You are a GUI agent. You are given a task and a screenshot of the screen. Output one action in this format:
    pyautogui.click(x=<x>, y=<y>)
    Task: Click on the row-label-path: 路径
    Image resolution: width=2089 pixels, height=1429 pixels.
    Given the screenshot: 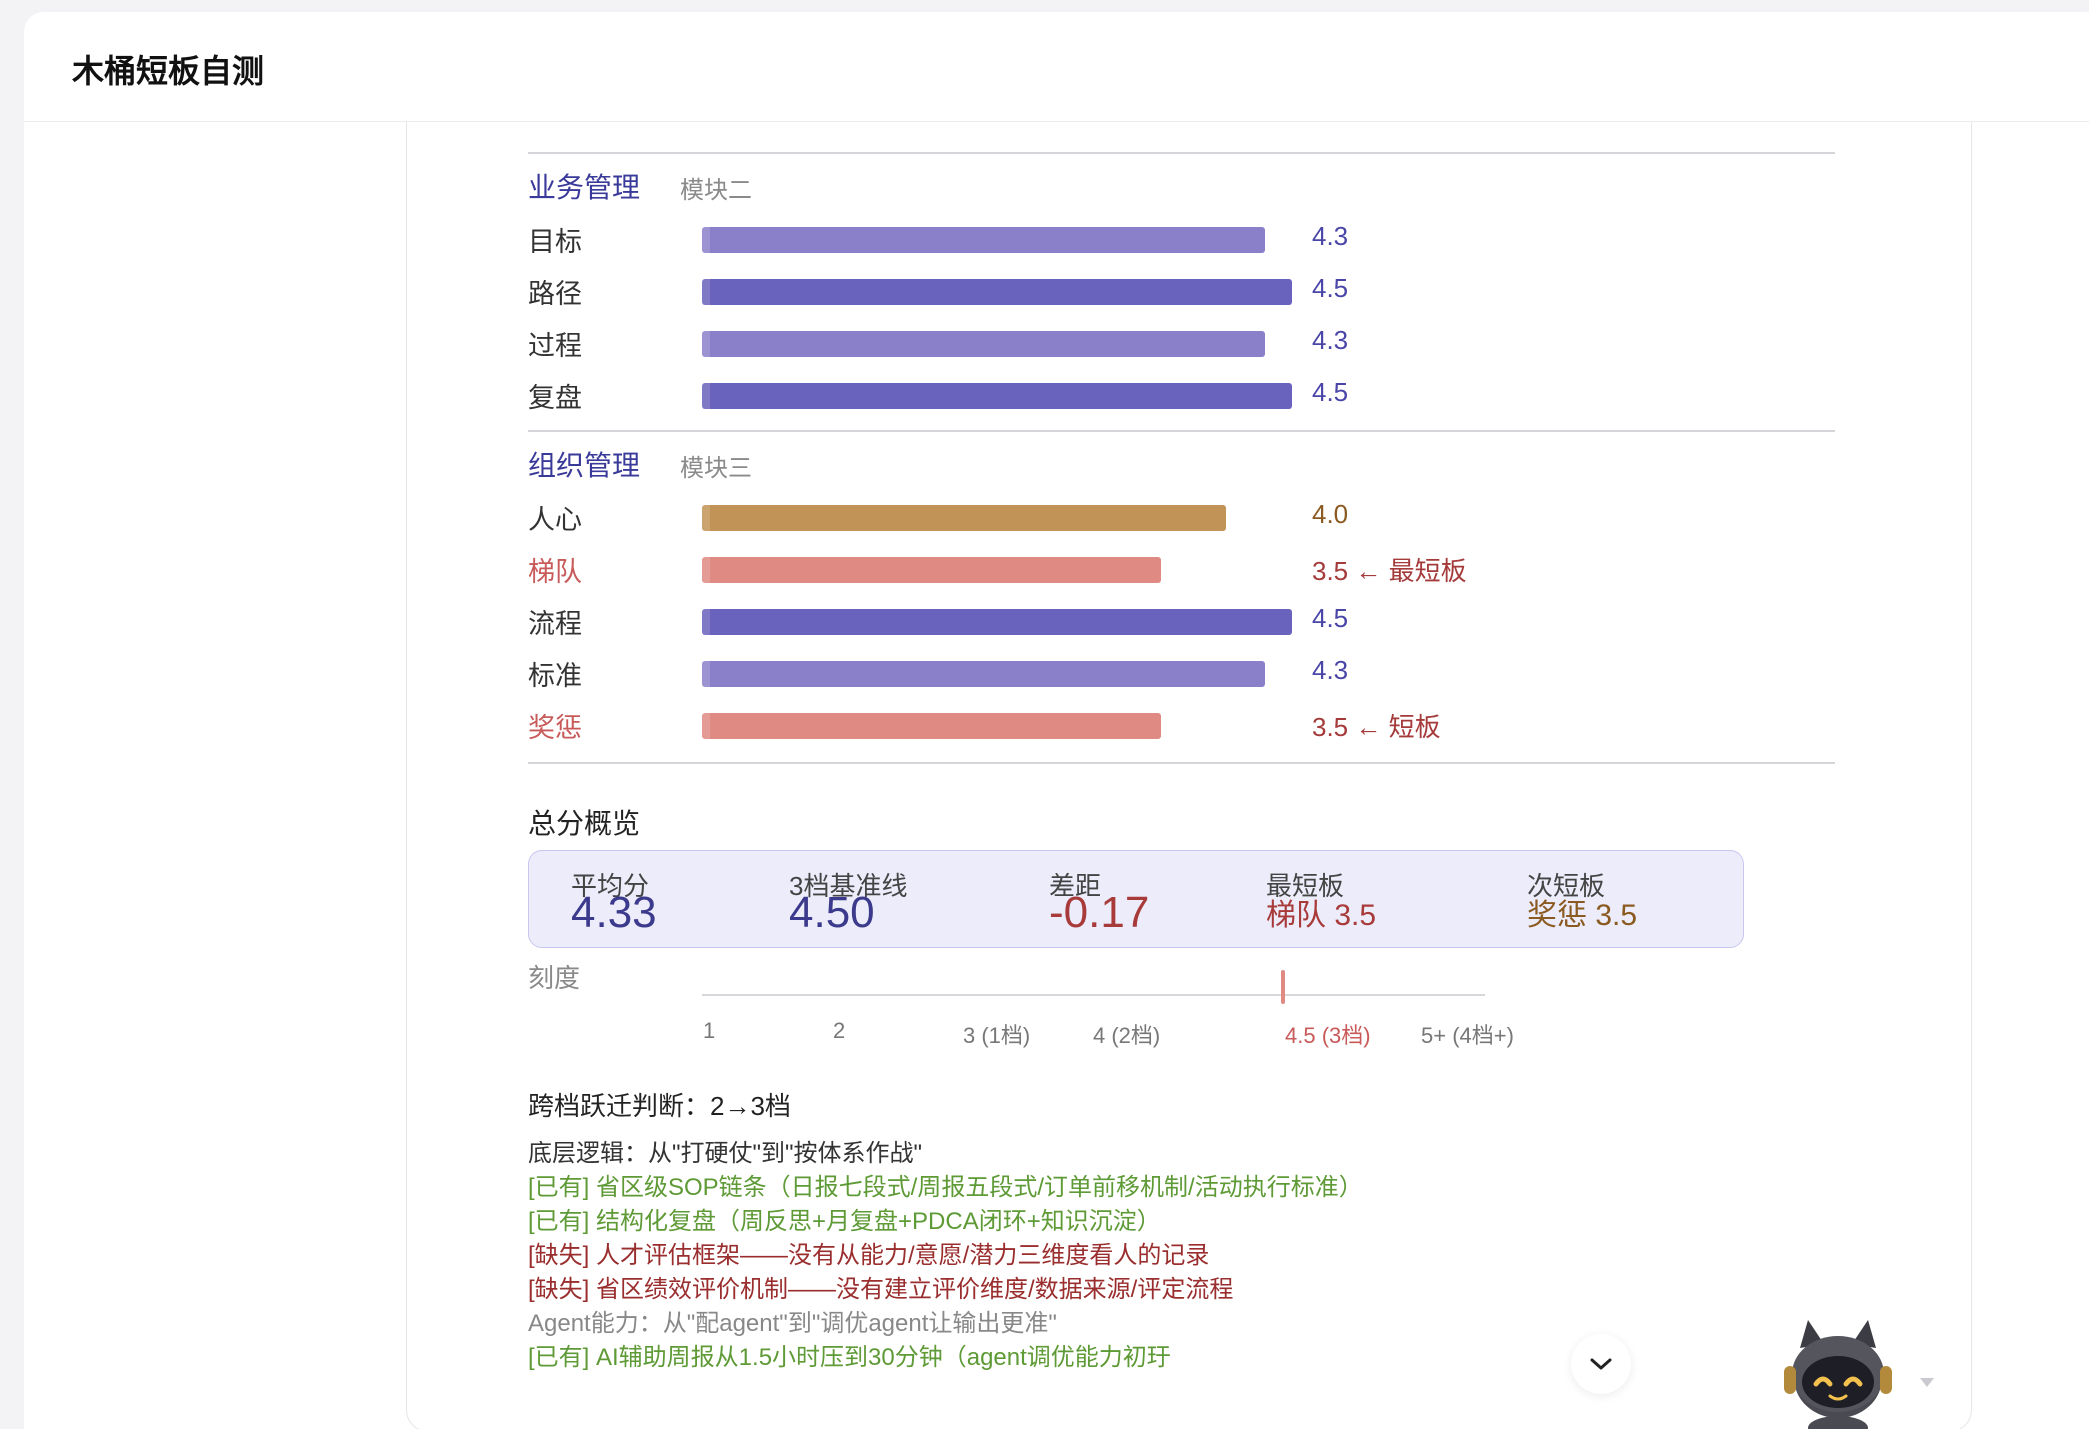 What is the action you would take?
    pyautogui.click(x=555, y=294)
    